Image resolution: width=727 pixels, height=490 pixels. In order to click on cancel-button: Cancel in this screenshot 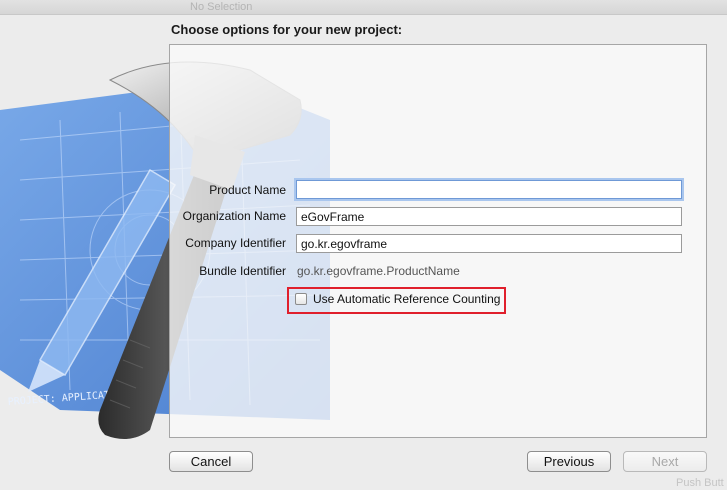, I will do `click(211, 461)`.